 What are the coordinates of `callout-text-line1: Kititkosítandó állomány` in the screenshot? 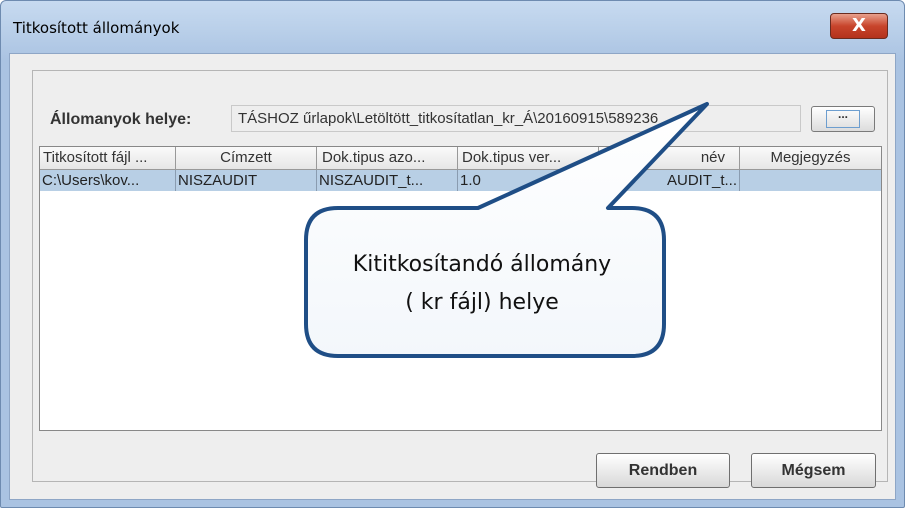 It's located at (482, 264).